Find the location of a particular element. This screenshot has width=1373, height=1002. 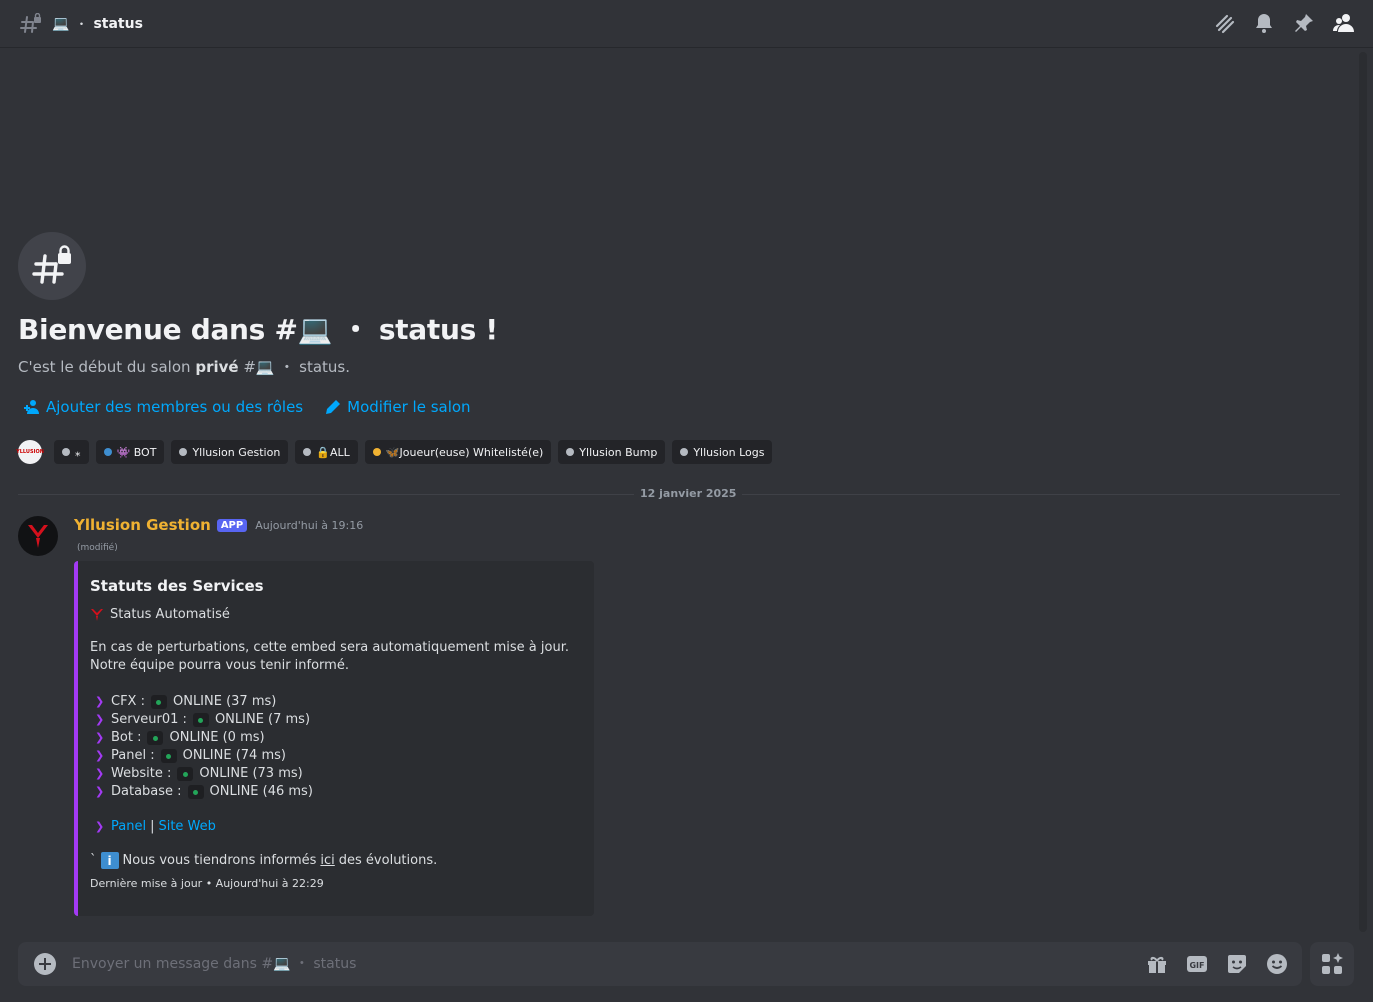

channel-emoji: 💻 is located at coordinates (61, 23).